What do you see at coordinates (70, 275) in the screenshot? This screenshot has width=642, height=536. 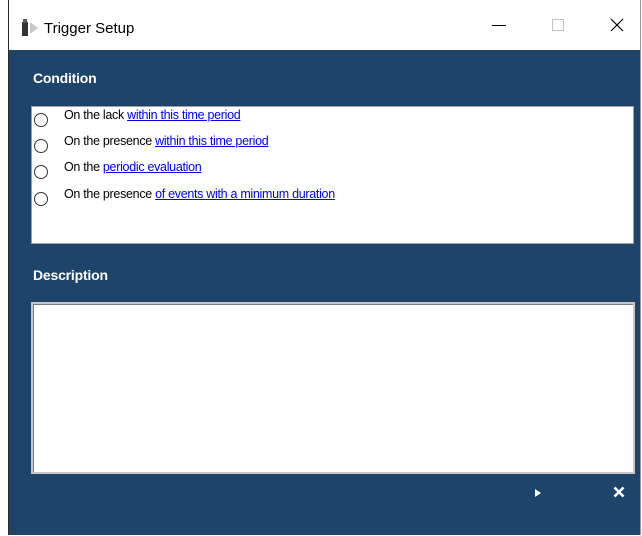 I see `description-label: Description` at bounding box center [70, 275].